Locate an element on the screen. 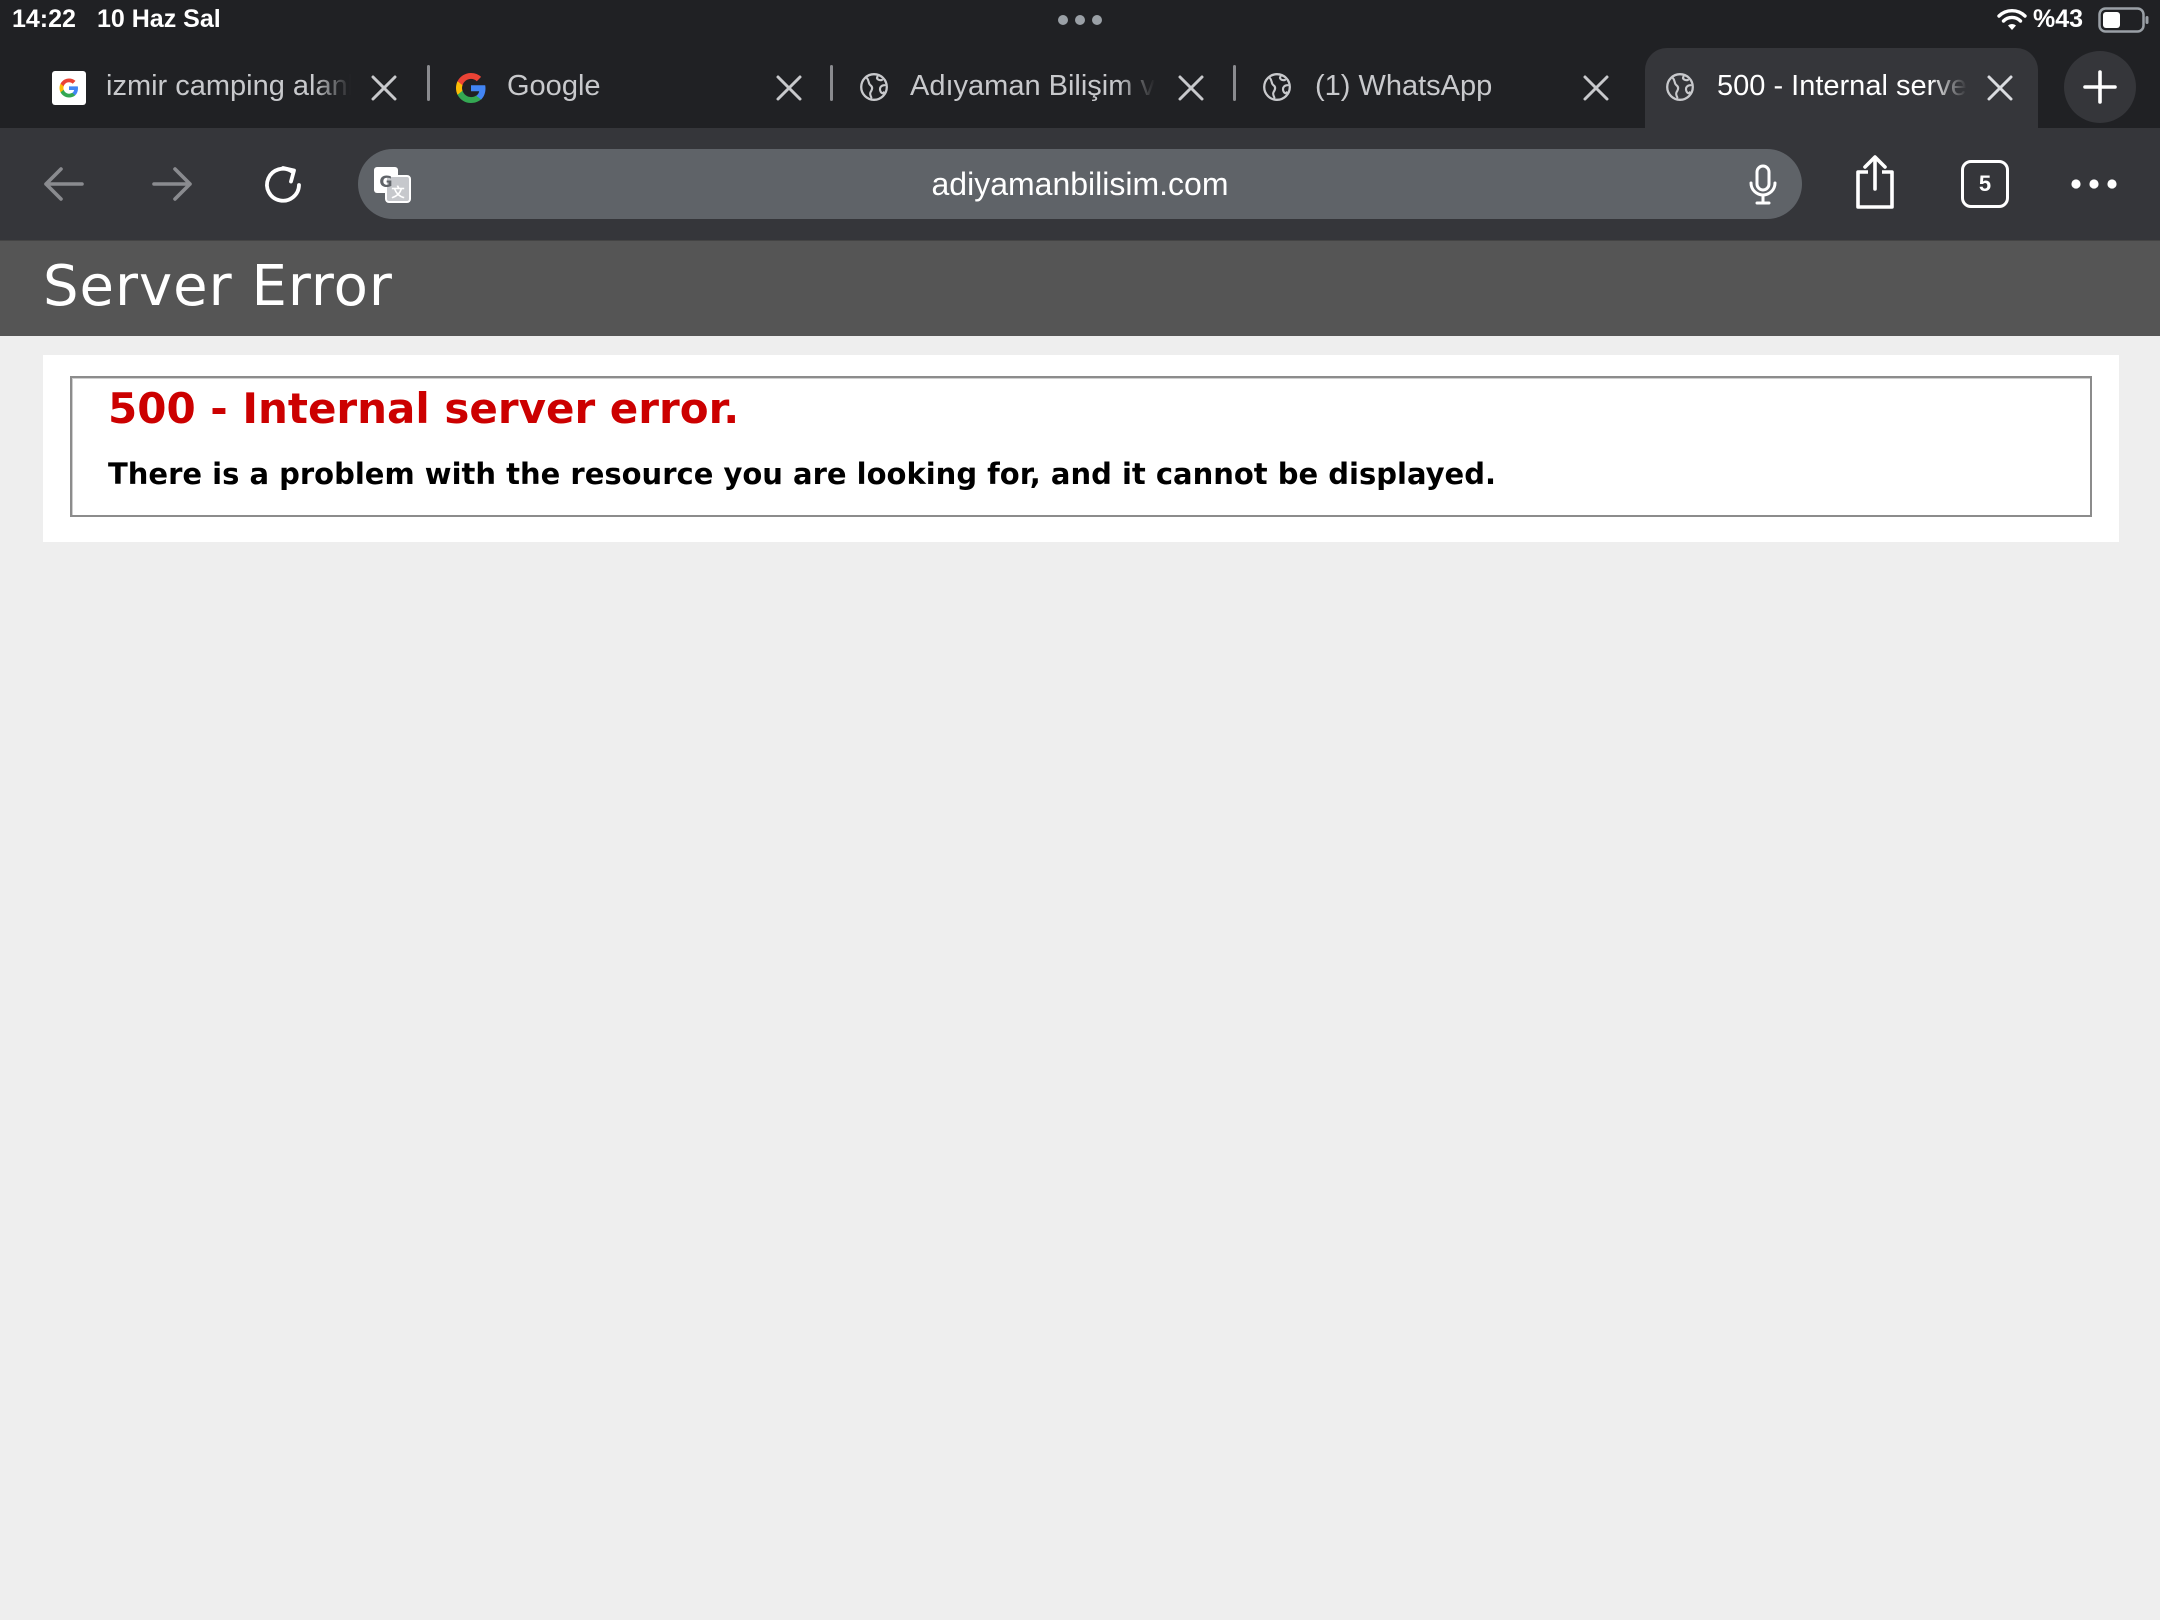  status-bar: 14:22 10 Haz Sal %43 is located at coordinates (1080, 21).